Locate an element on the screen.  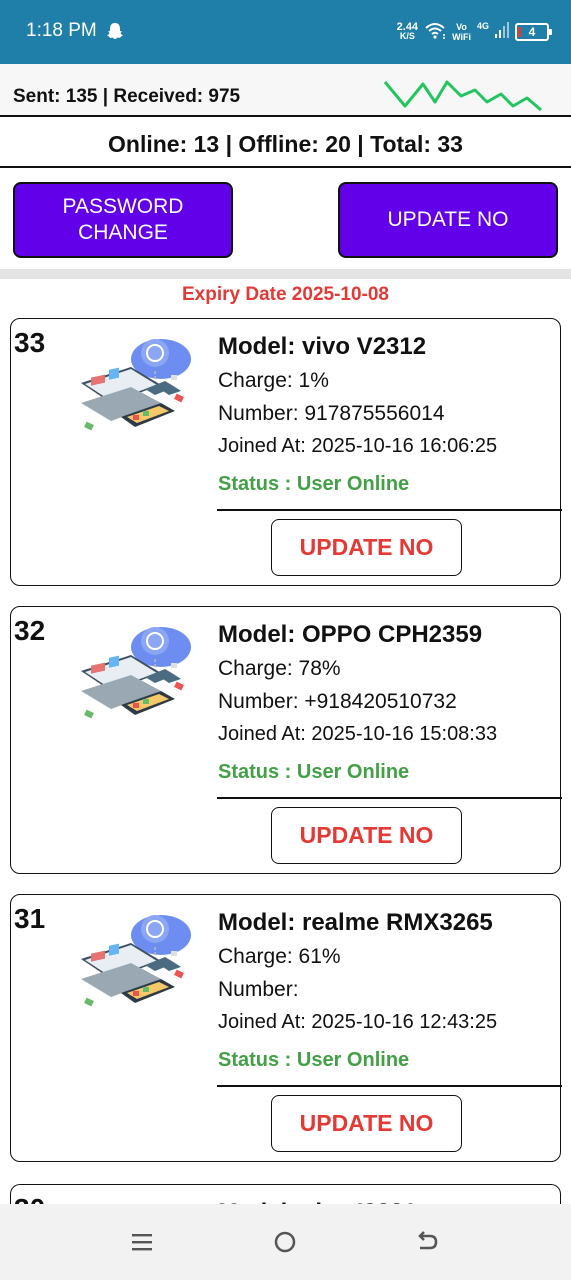
status-icons: 2.44 K/S Vo WiFi 4G 4 is located at coordinates (474, 32).